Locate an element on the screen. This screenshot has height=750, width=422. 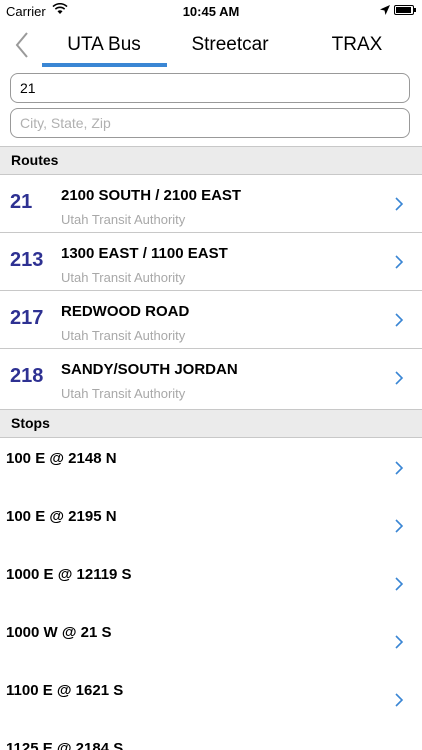
route-name: 2100 SOUTH / 2100 EAST is located at coordinates (151, 195).